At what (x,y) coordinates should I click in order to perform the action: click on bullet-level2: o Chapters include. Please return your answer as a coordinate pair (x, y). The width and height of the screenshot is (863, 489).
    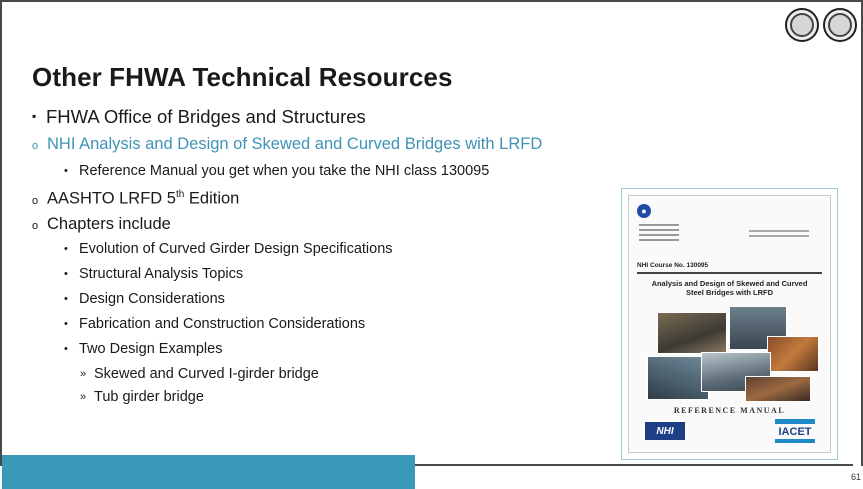
    Looking at the image, I should click on (101, 224).